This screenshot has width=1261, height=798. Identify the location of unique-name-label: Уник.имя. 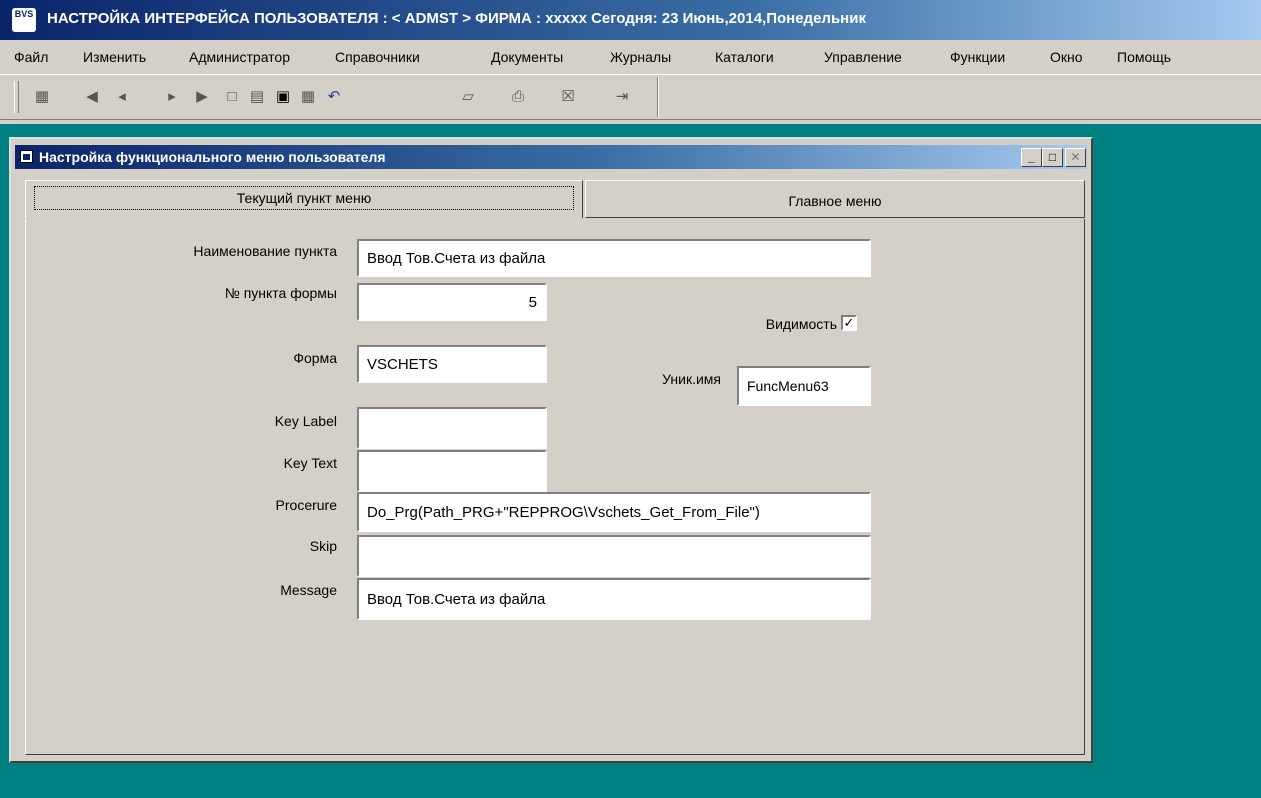
(691, 379).